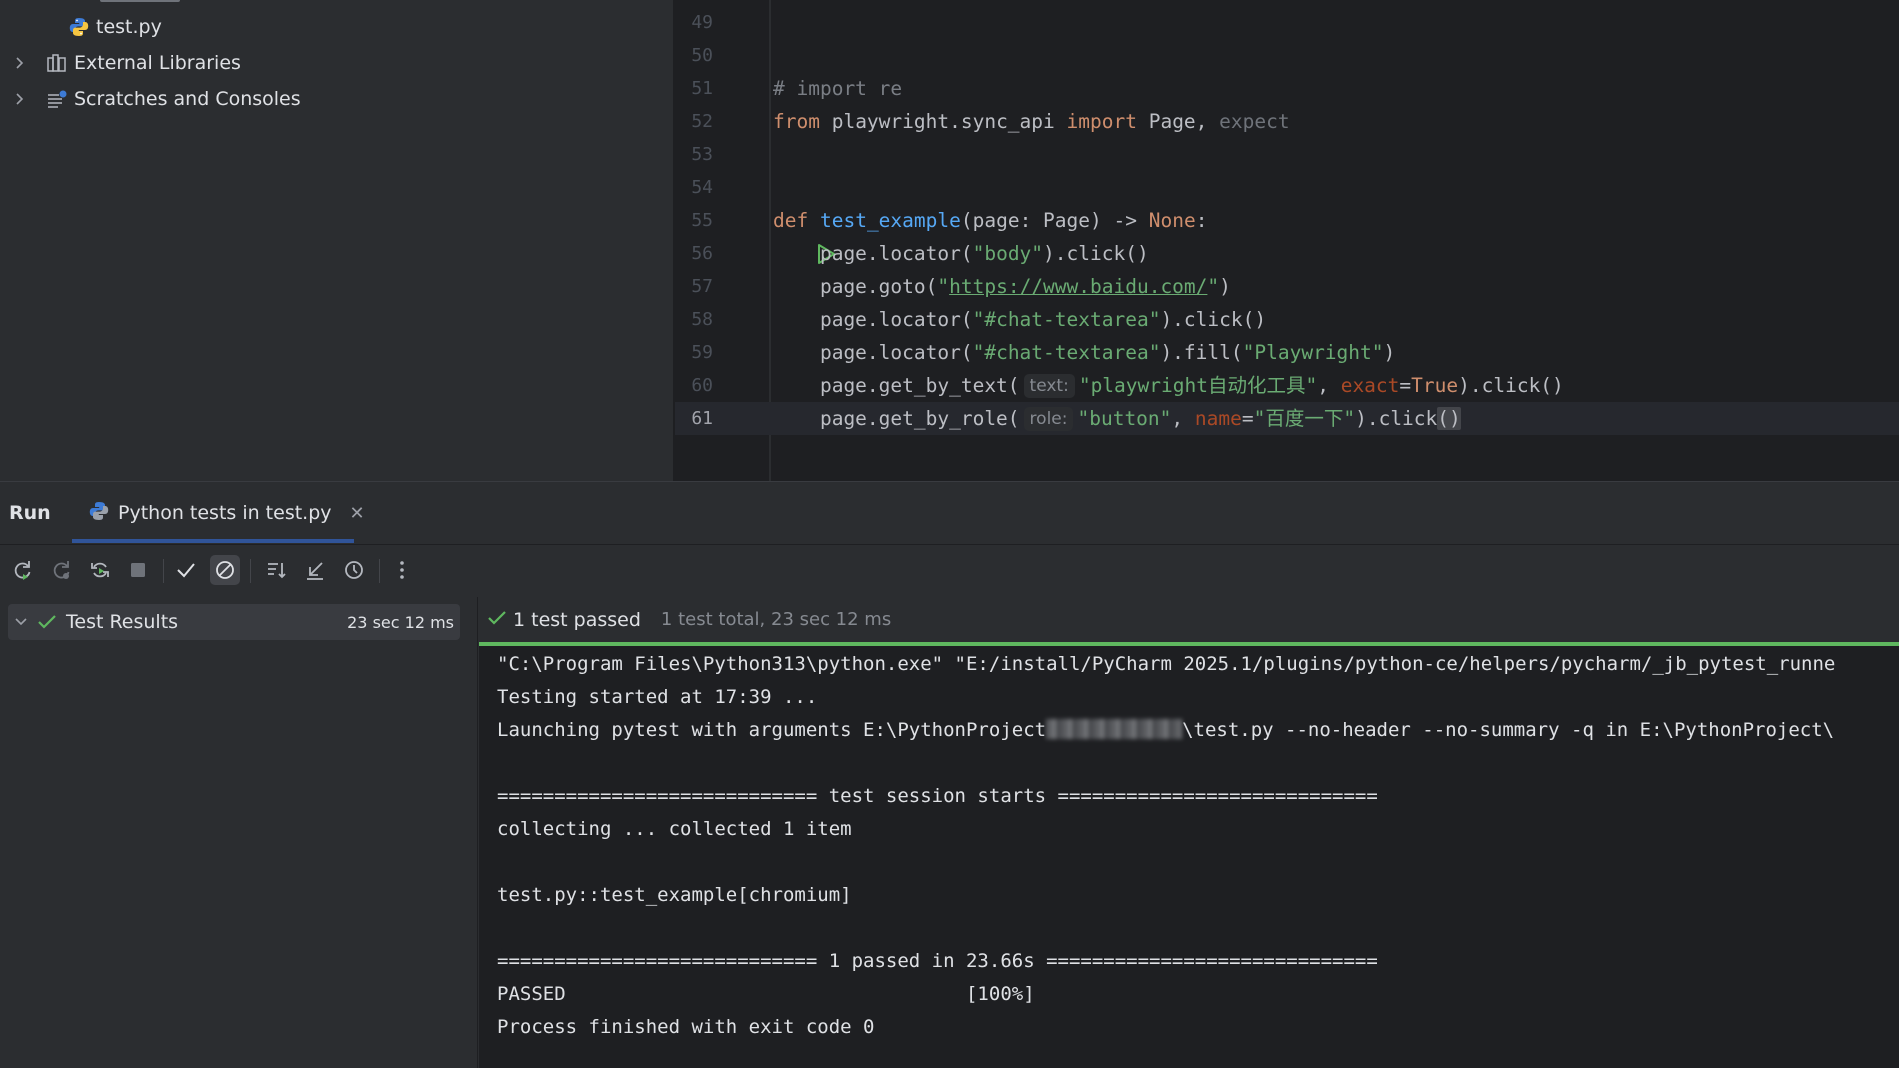 The width and height of the screenshot is (1899, 1068). Describe the element at coordinates (1287, 187) in the screenshot. I see `code-line: 54` at that location.